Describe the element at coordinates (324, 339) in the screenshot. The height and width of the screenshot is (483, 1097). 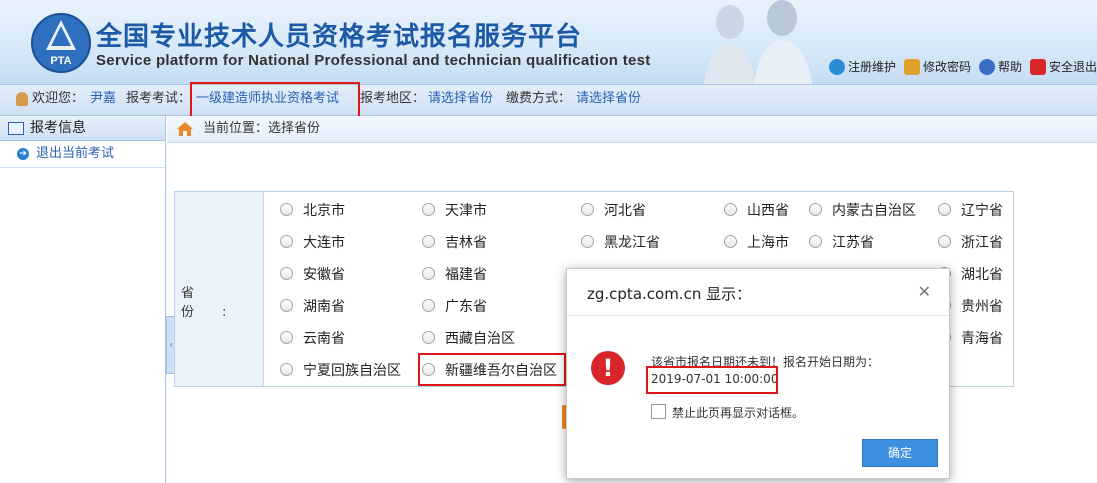
I see `province-option-label: 云南省` at that location.